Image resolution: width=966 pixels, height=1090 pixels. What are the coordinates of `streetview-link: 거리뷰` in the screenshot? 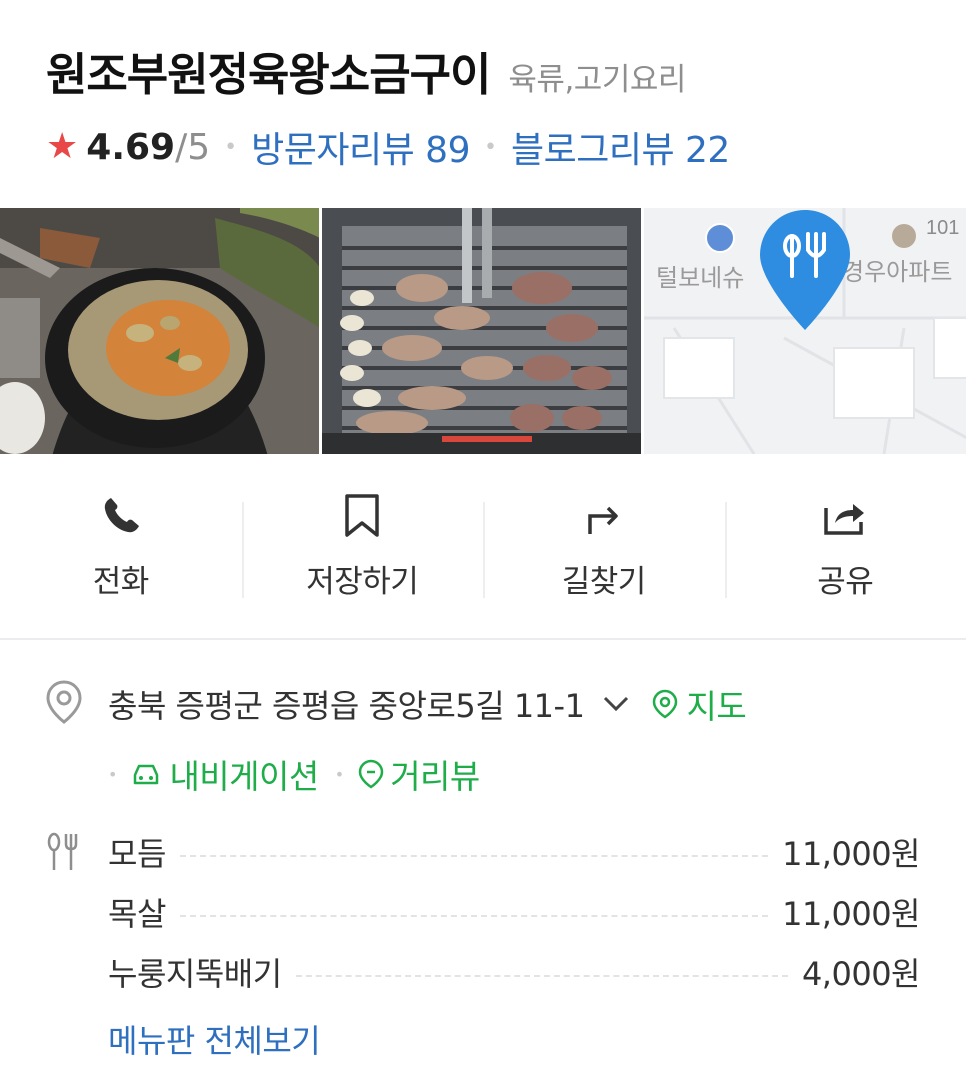 It's located at (419, 774).